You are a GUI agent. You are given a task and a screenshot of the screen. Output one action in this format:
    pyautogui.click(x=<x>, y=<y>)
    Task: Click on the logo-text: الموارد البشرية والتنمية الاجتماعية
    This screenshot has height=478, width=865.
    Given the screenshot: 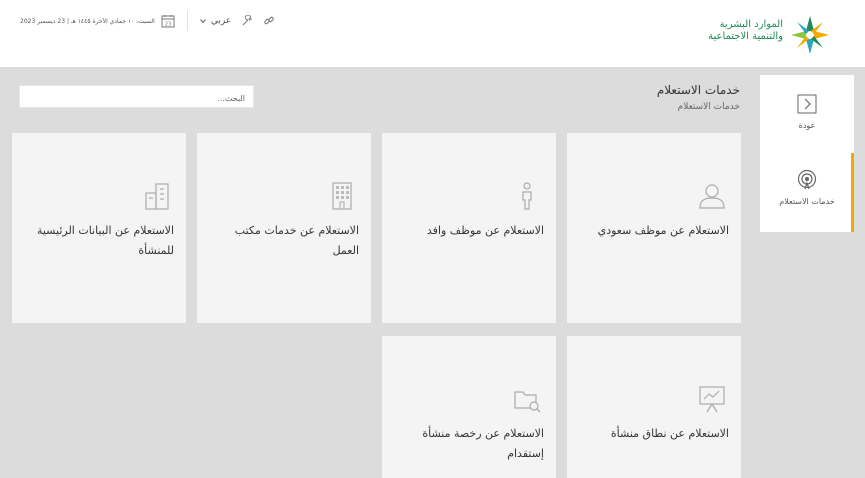 What is the action you would take?
    pyautogui.click(x=745, y=31)
    